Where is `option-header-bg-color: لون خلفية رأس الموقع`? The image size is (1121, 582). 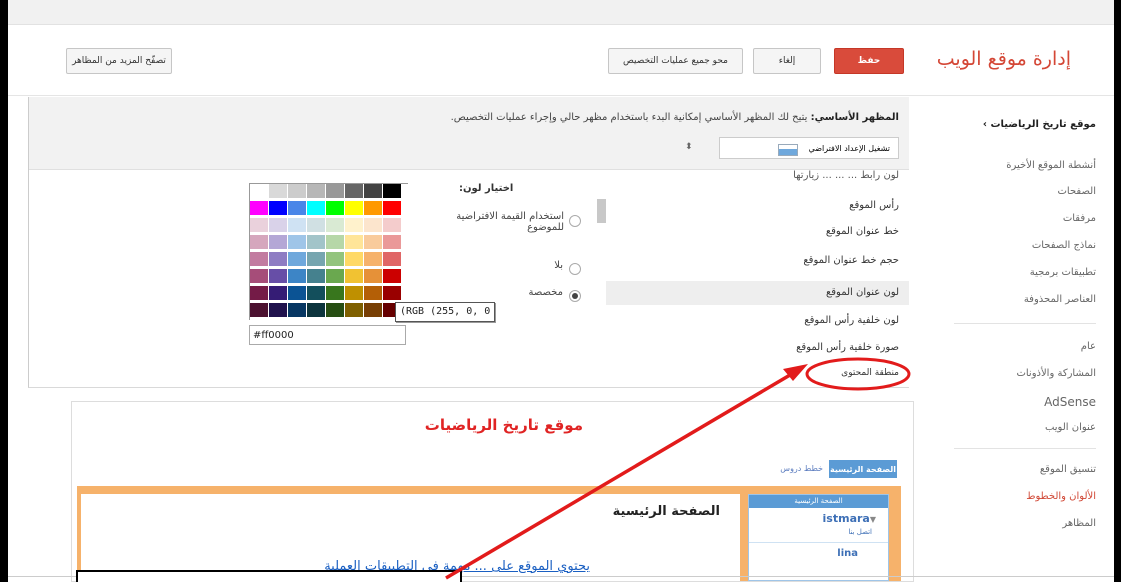 option-header-bg-color: لون خلفية رأس الموقع is located at coordinates (851, 320).